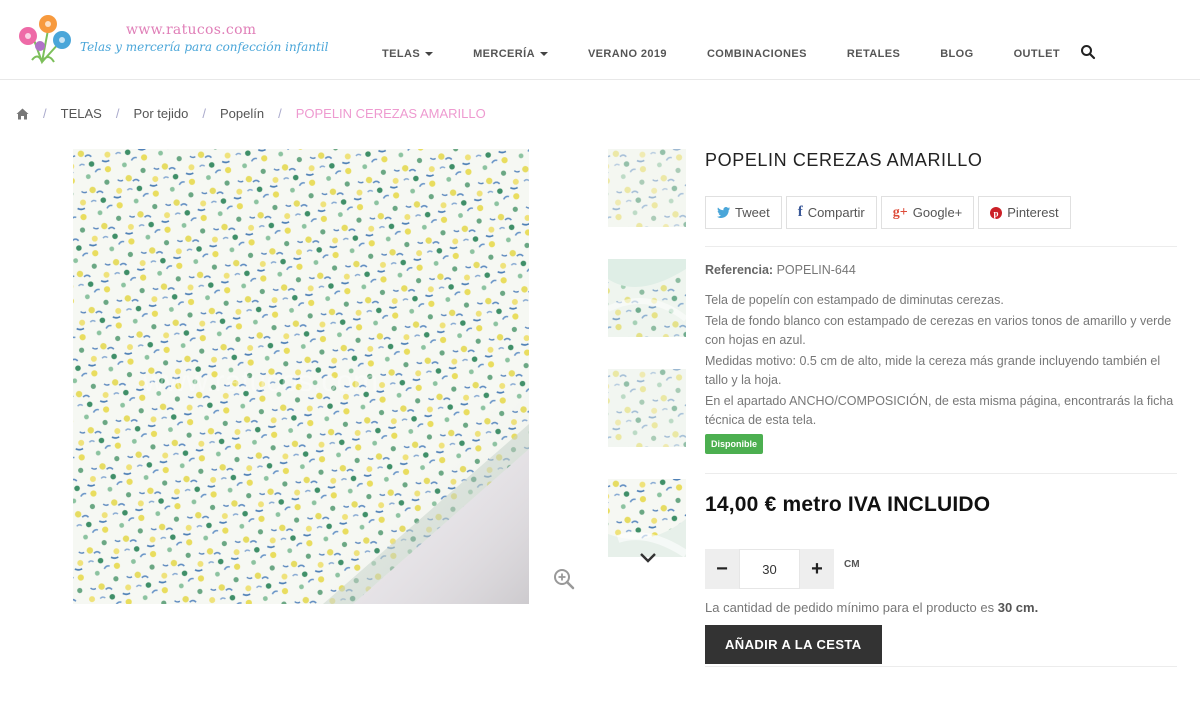  What do you see at coordinates (937, 212) in the screenshot?
I see `google-plus-label: Google+` at bounding box center [937, 212].